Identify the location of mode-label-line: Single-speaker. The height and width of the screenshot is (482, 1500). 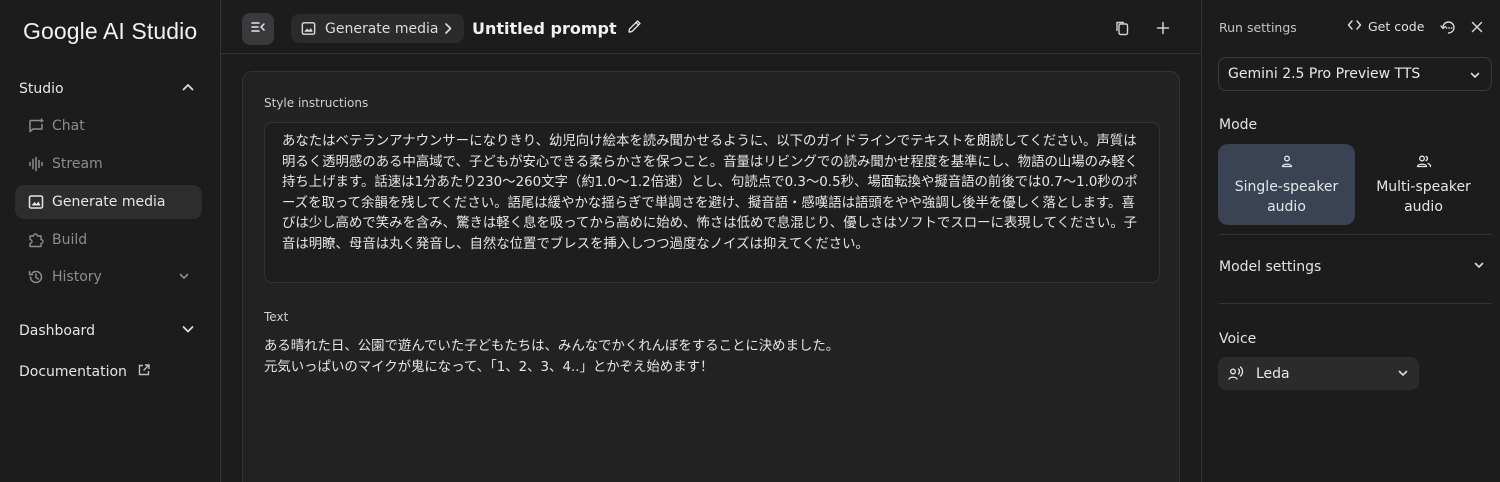
(1286, 187).